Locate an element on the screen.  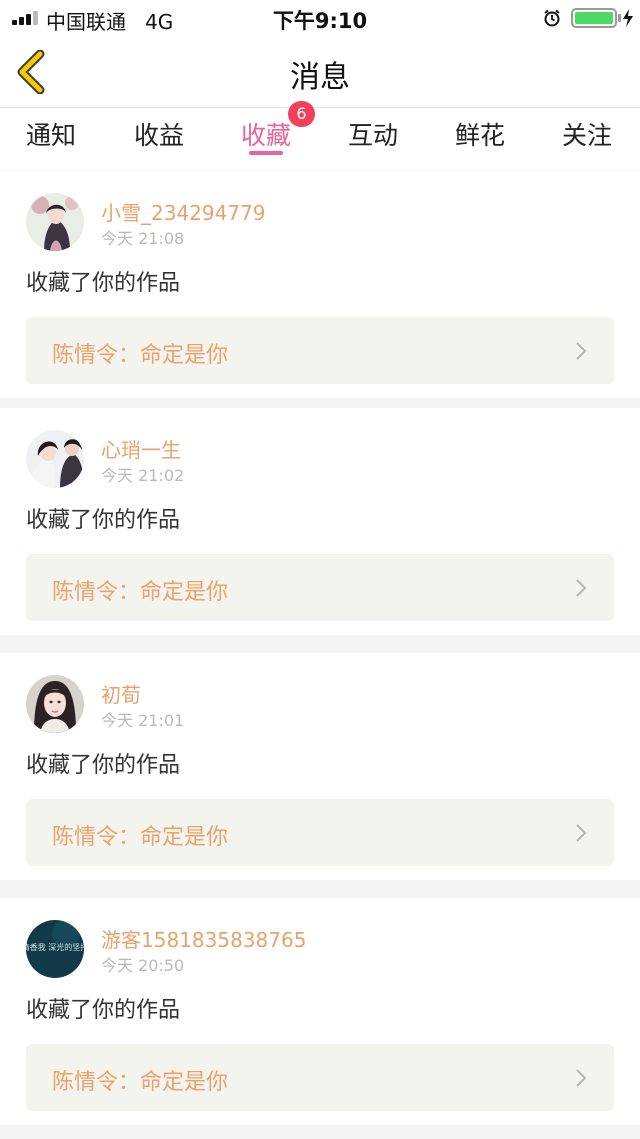
username: 初荀 is located at coordinates (121, 693).